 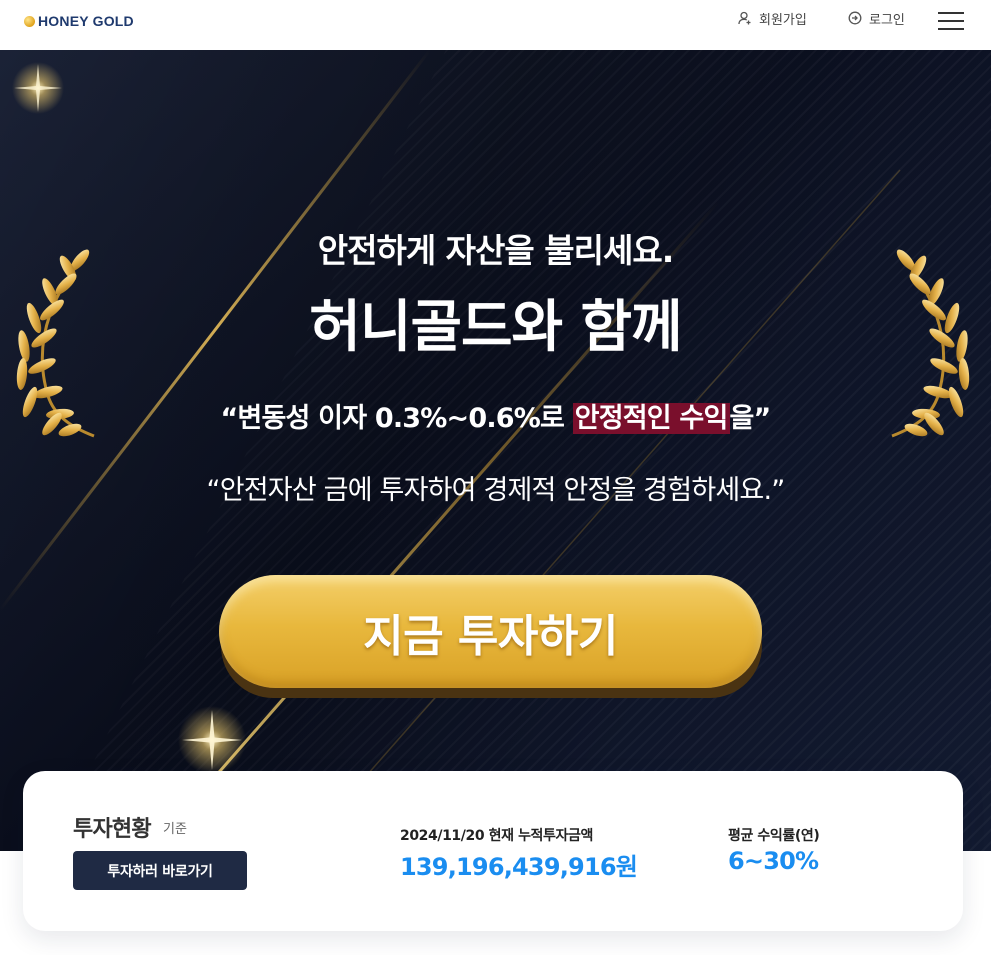 What do you see at coordinates (175, 829) in the screenshot?
I see `status-subtitle: 기준` at bounding box center [175, 829].